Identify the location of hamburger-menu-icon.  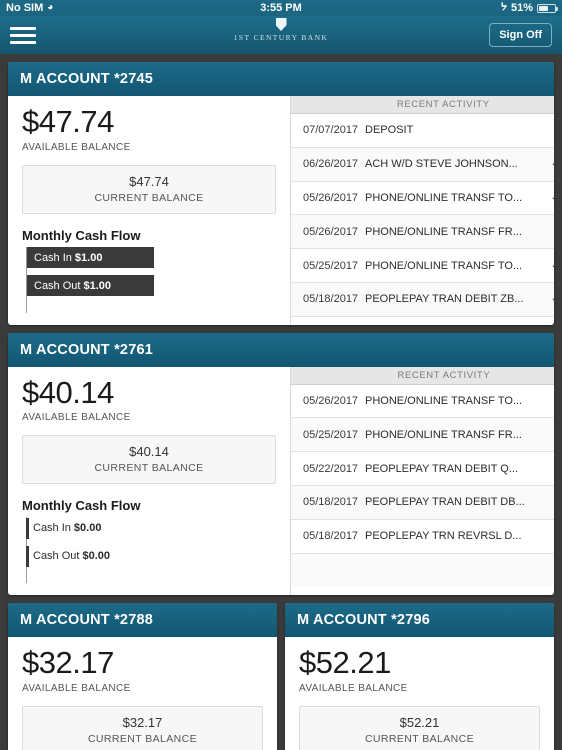
(23, 35).